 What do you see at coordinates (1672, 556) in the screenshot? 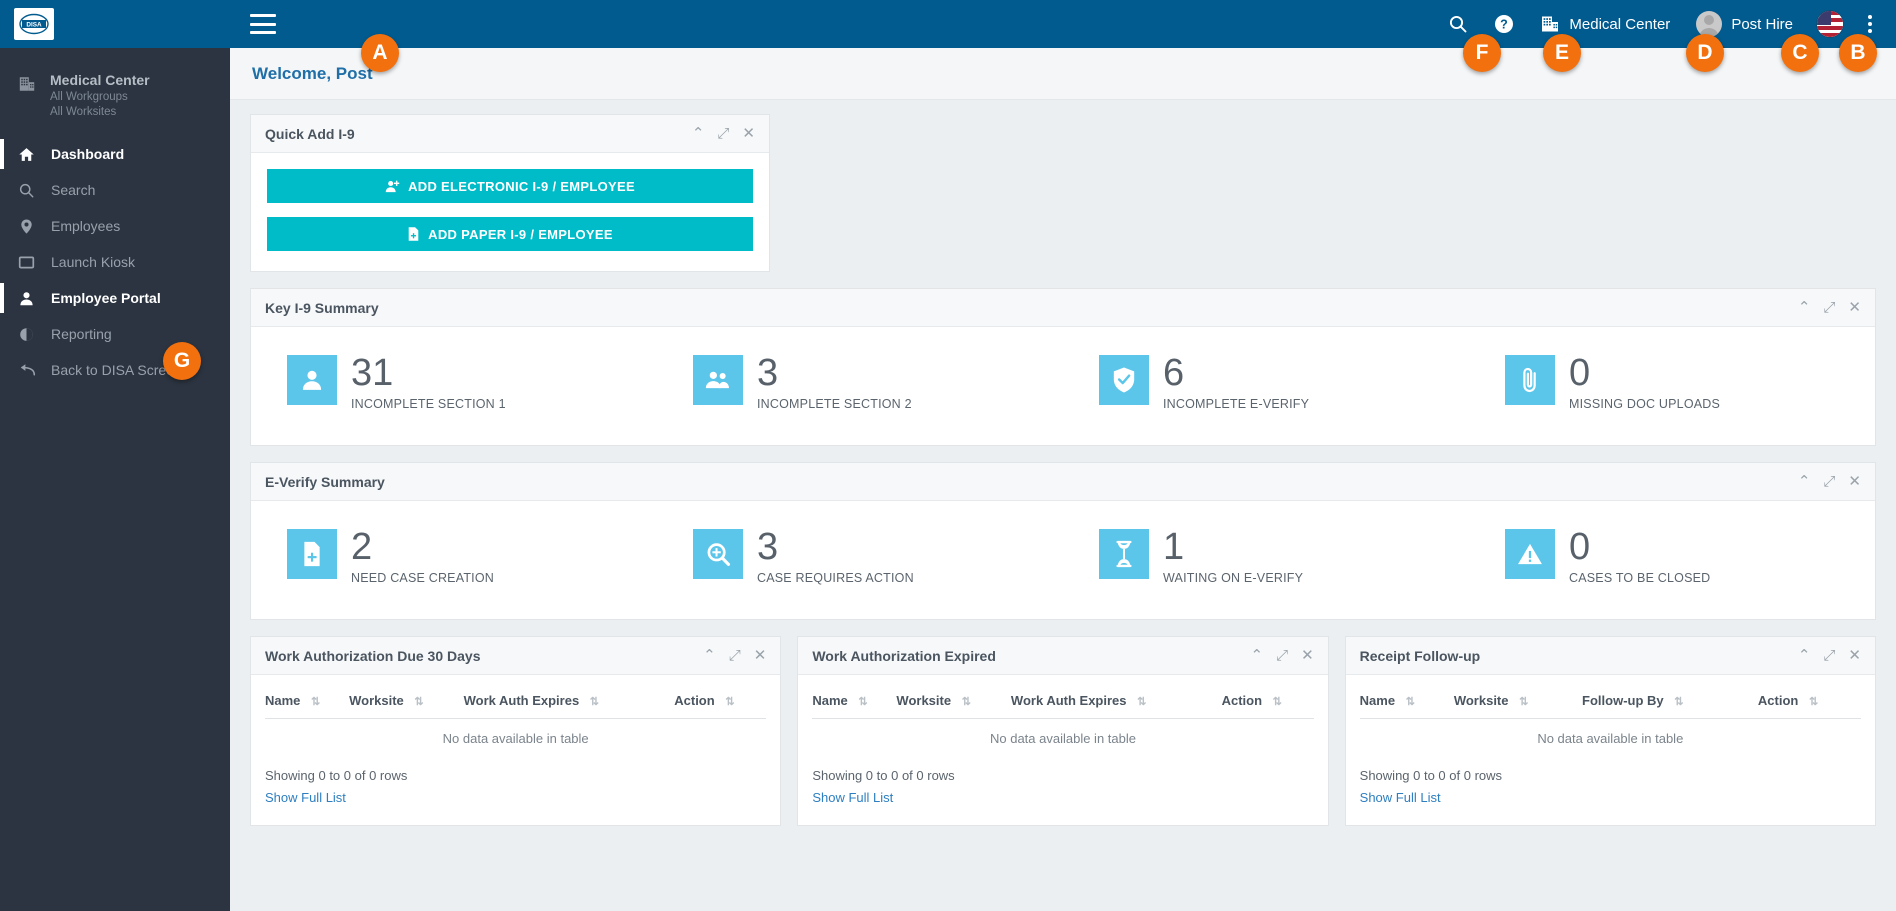
I see `summary-tile-cases-to-be-closed: 0 CASES TO BE CLOSED` at bounding box center [1672, 556].